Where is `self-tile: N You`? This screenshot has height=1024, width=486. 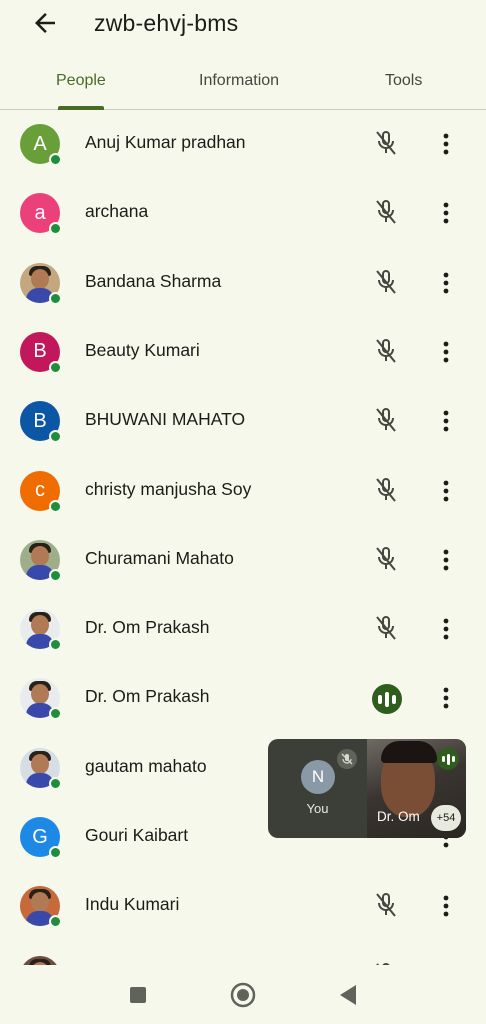
self-tile: N You is located at coordinates (317, 788).